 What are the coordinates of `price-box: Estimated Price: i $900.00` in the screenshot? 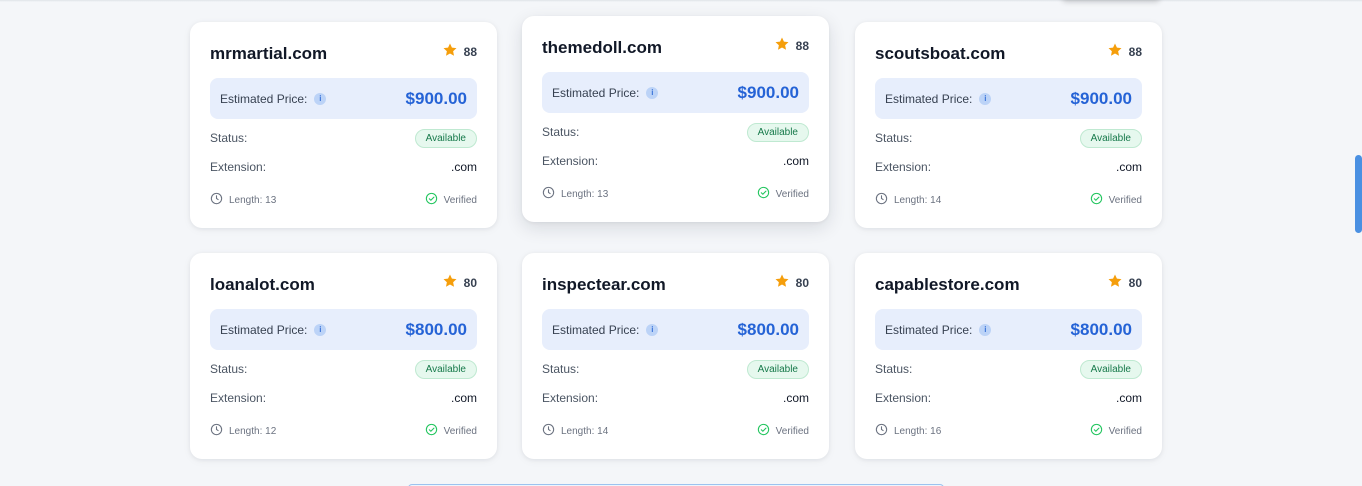 It's located at (1008, 98).